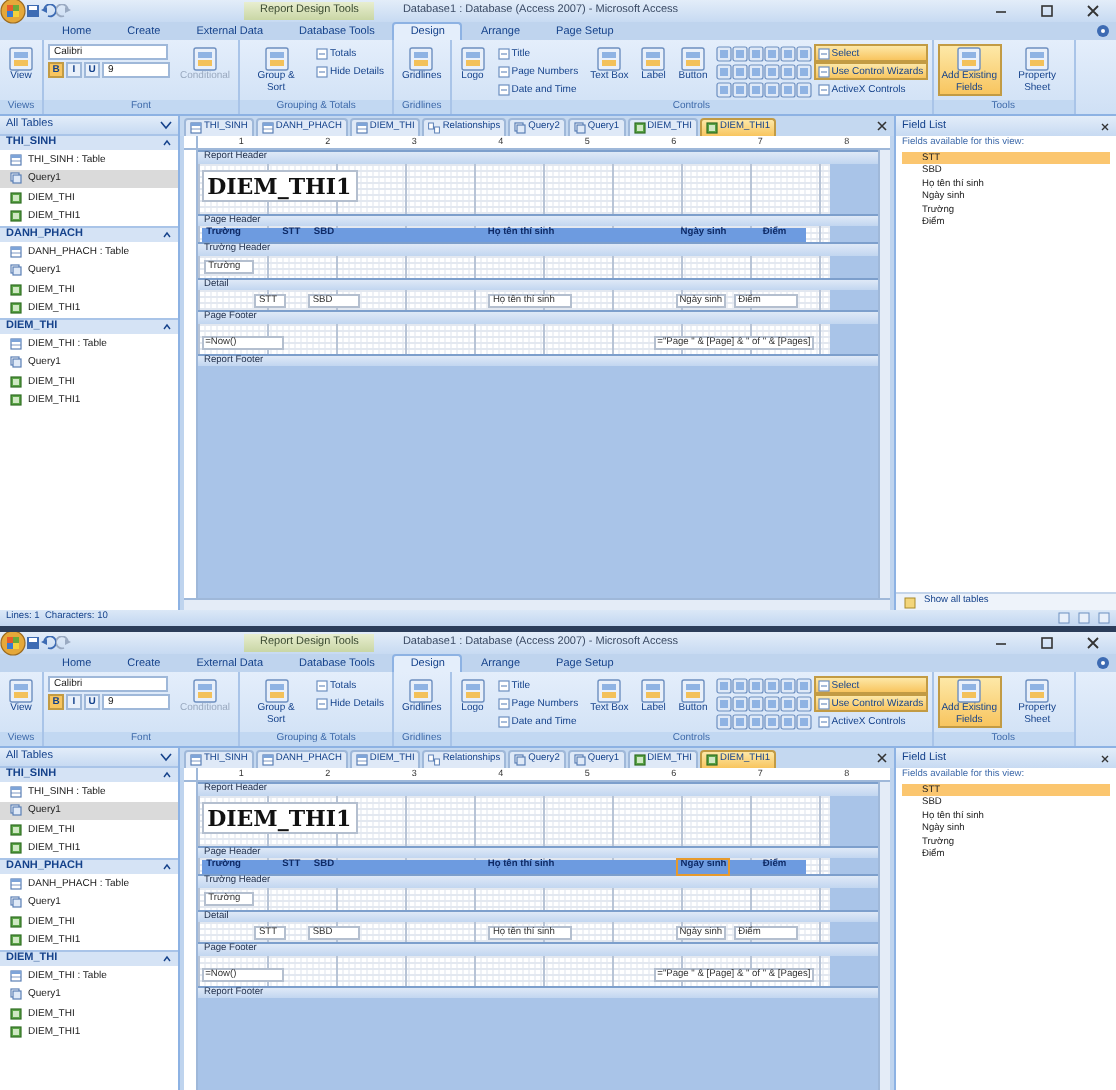 The width and height of the screenshot is (1116, 1090). I want to click on tables-icon, so click(911, 602).